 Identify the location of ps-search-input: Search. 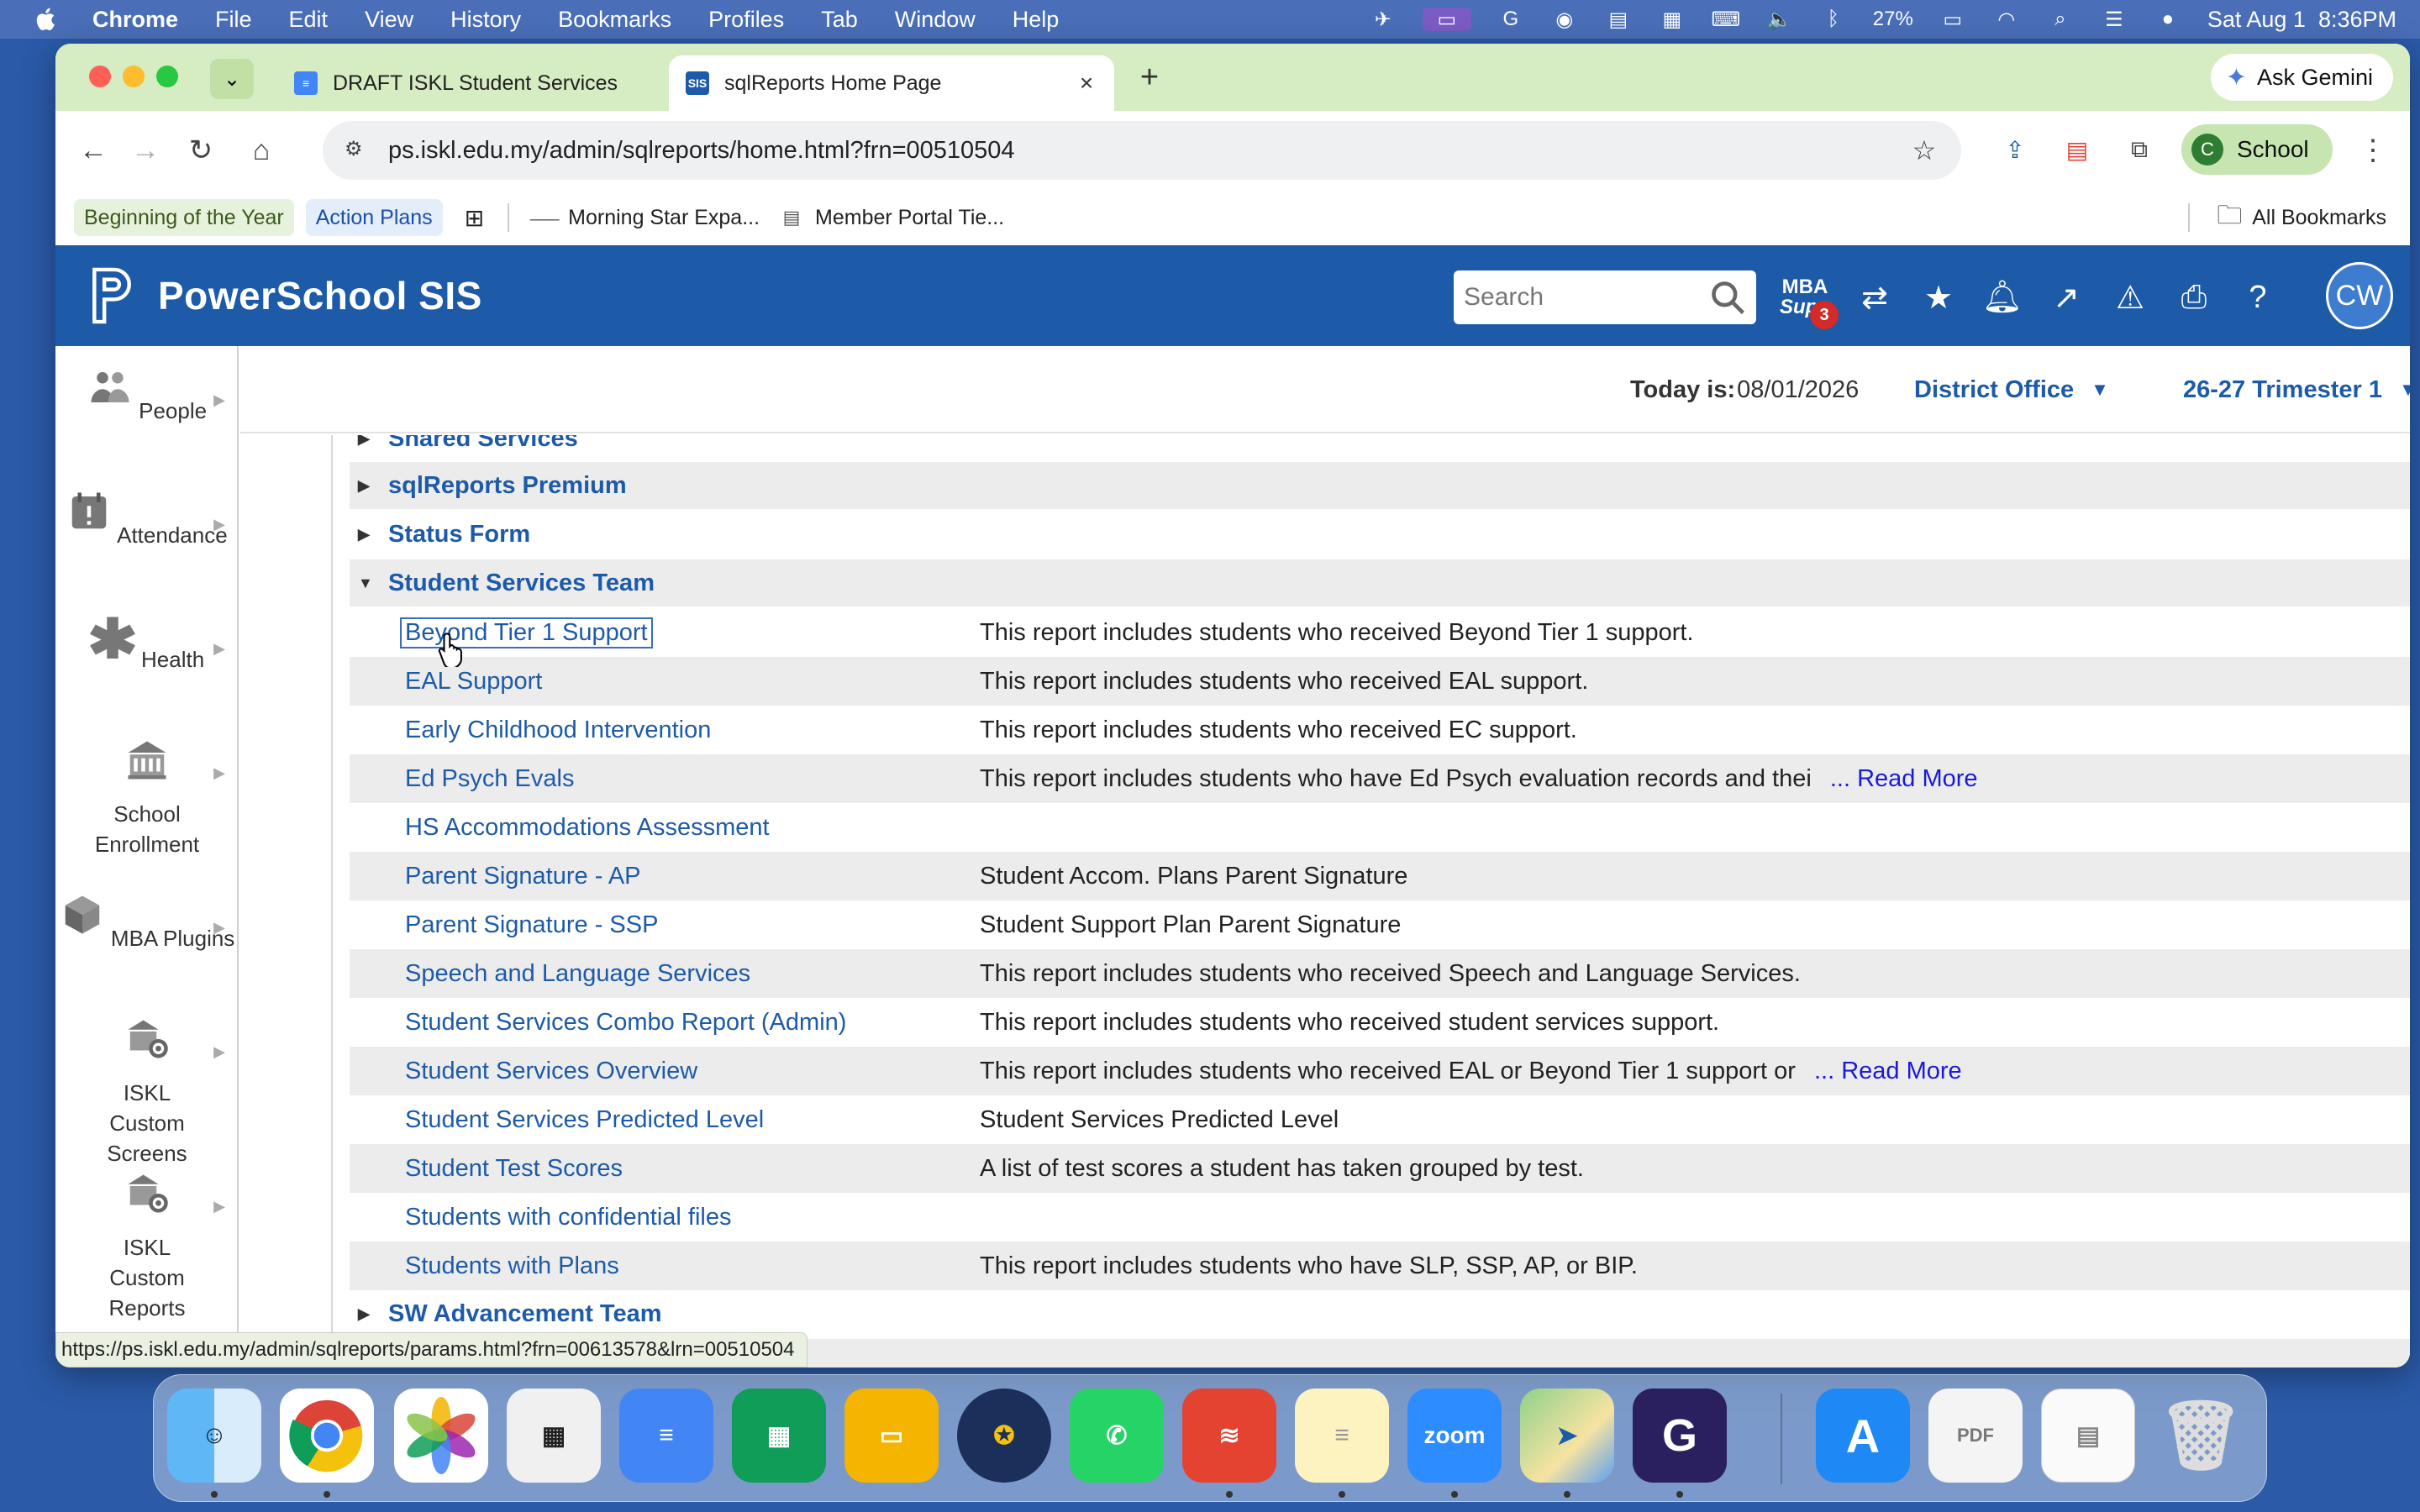
(1605, 297).